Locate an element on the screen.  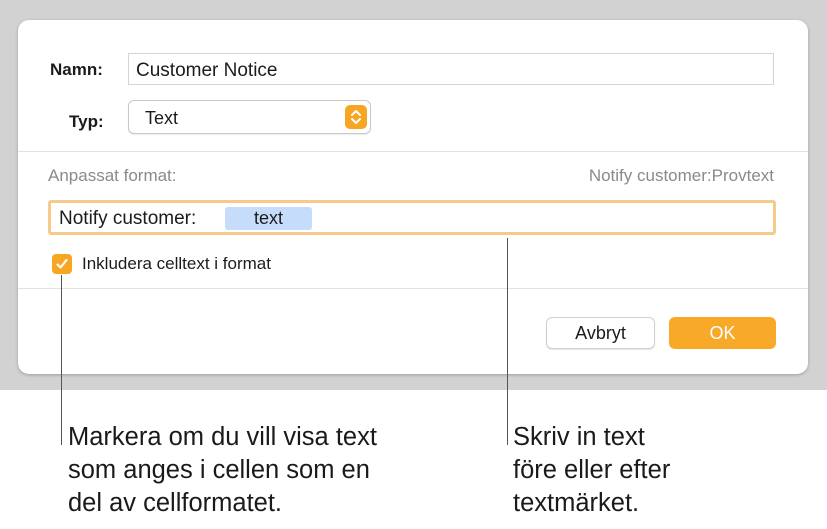
format-preview: Notify customer:Provtext is located at coordinates (681, 175).